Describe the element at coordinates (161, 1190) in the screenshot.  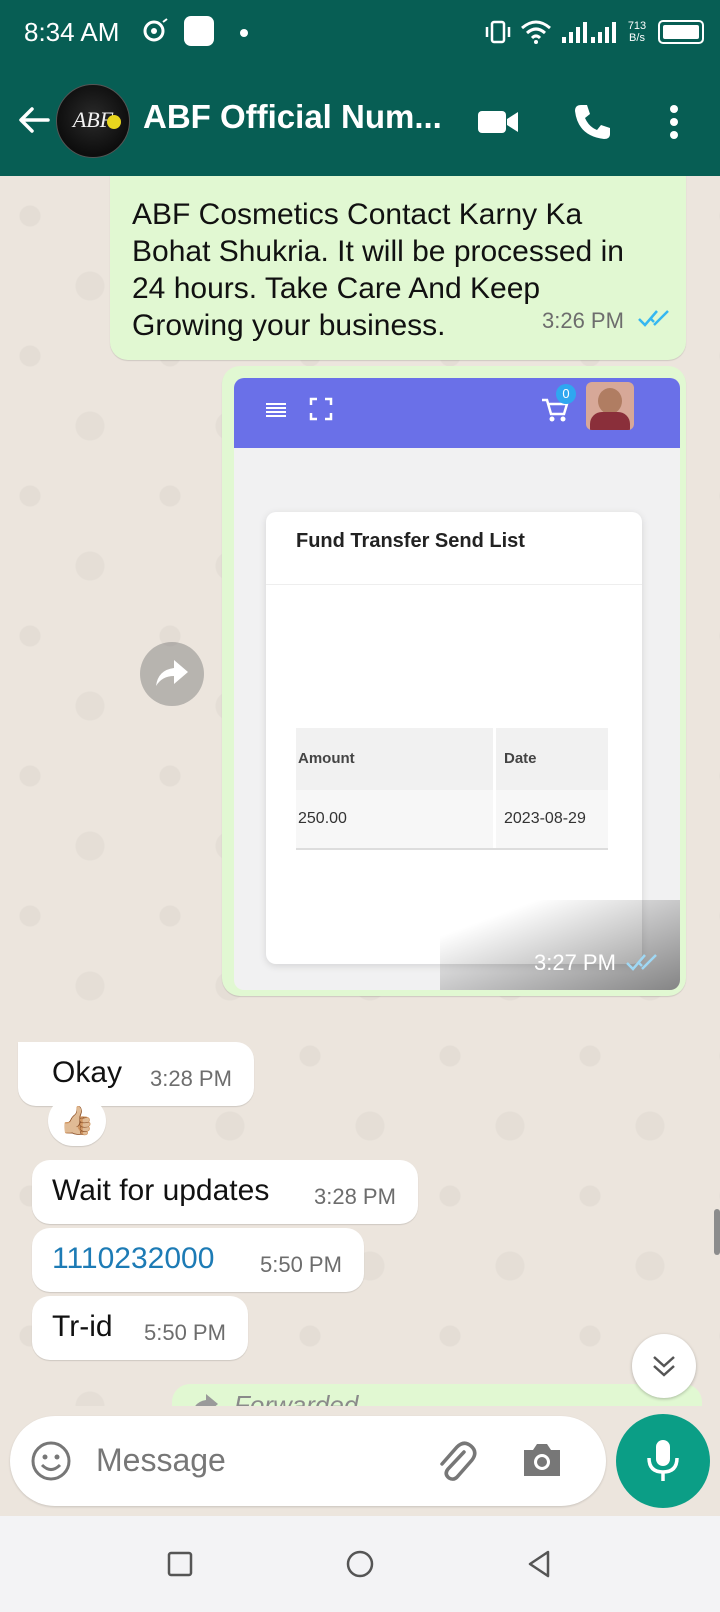
I see `message-text: Wait for updates` at that location.